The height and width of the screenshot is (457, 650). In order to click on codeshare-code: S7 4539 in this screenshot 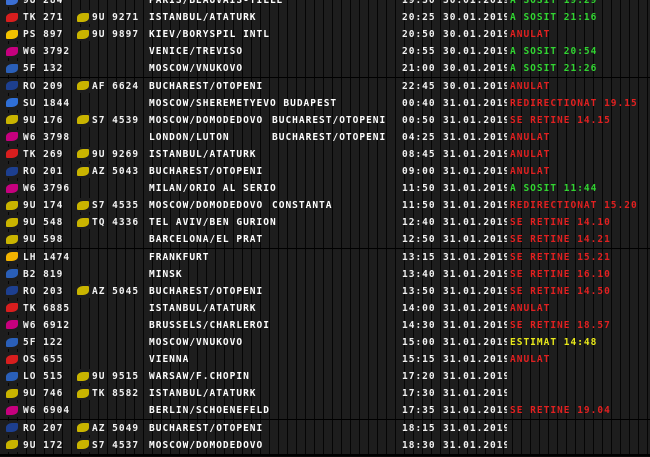, I will do `click(116, 120)`.